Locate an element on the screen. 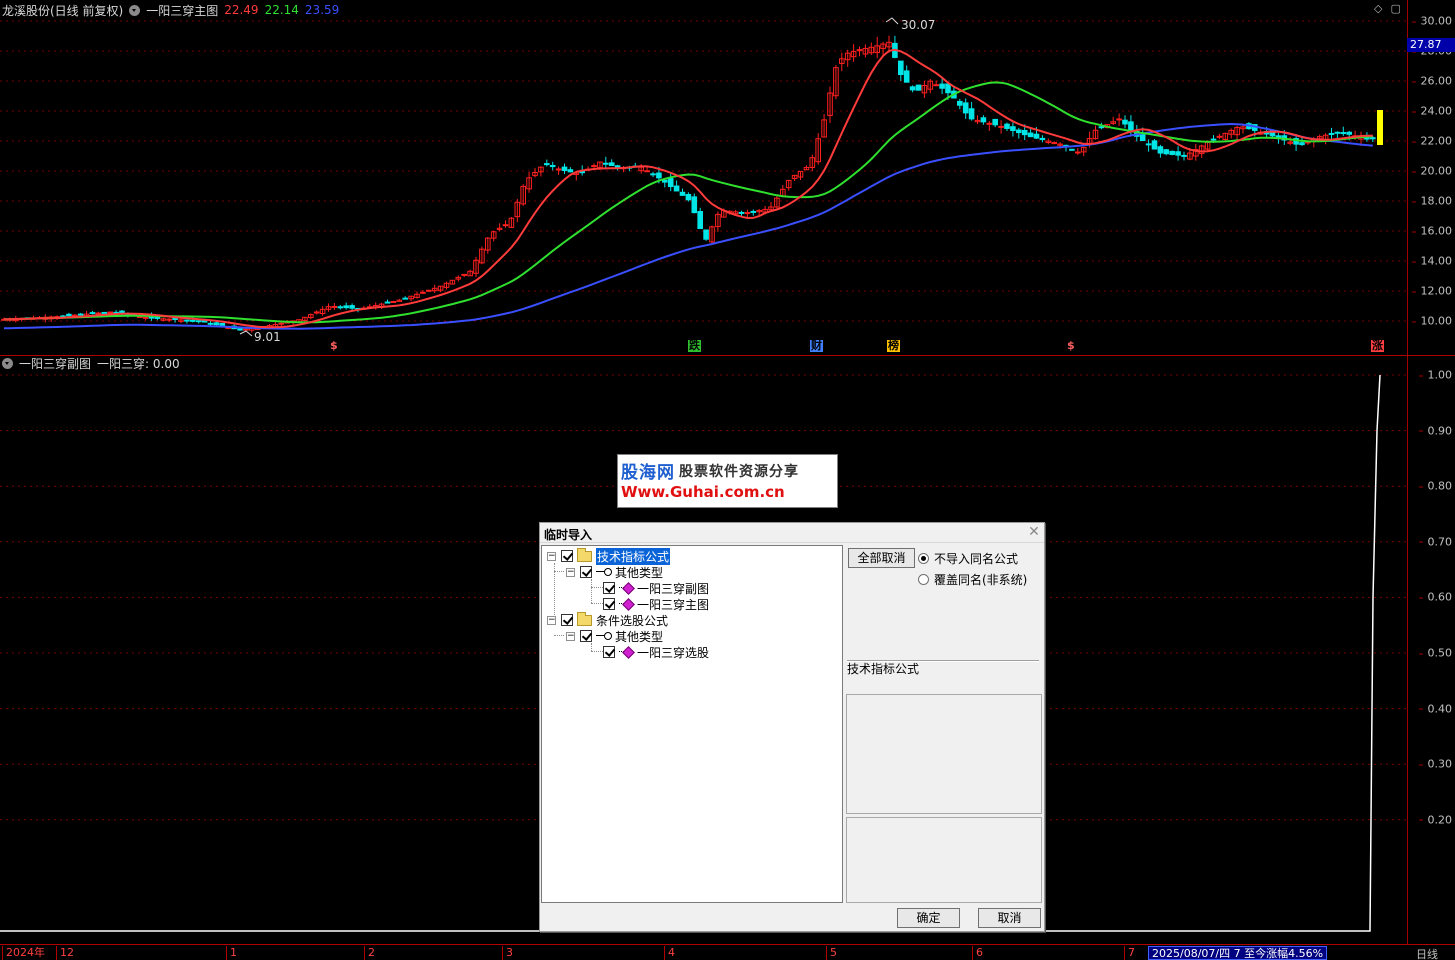 This screenshot has width=1455, height=960. signal-bar is located at coordinates (1380, 127).